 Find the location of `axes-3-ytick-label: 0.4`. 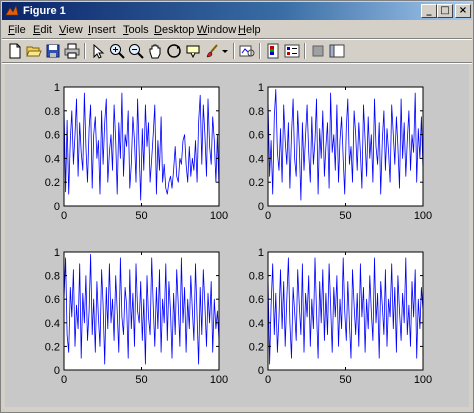

axes-3-ytick-label: 0.4 is located at coordinates (52, 324).